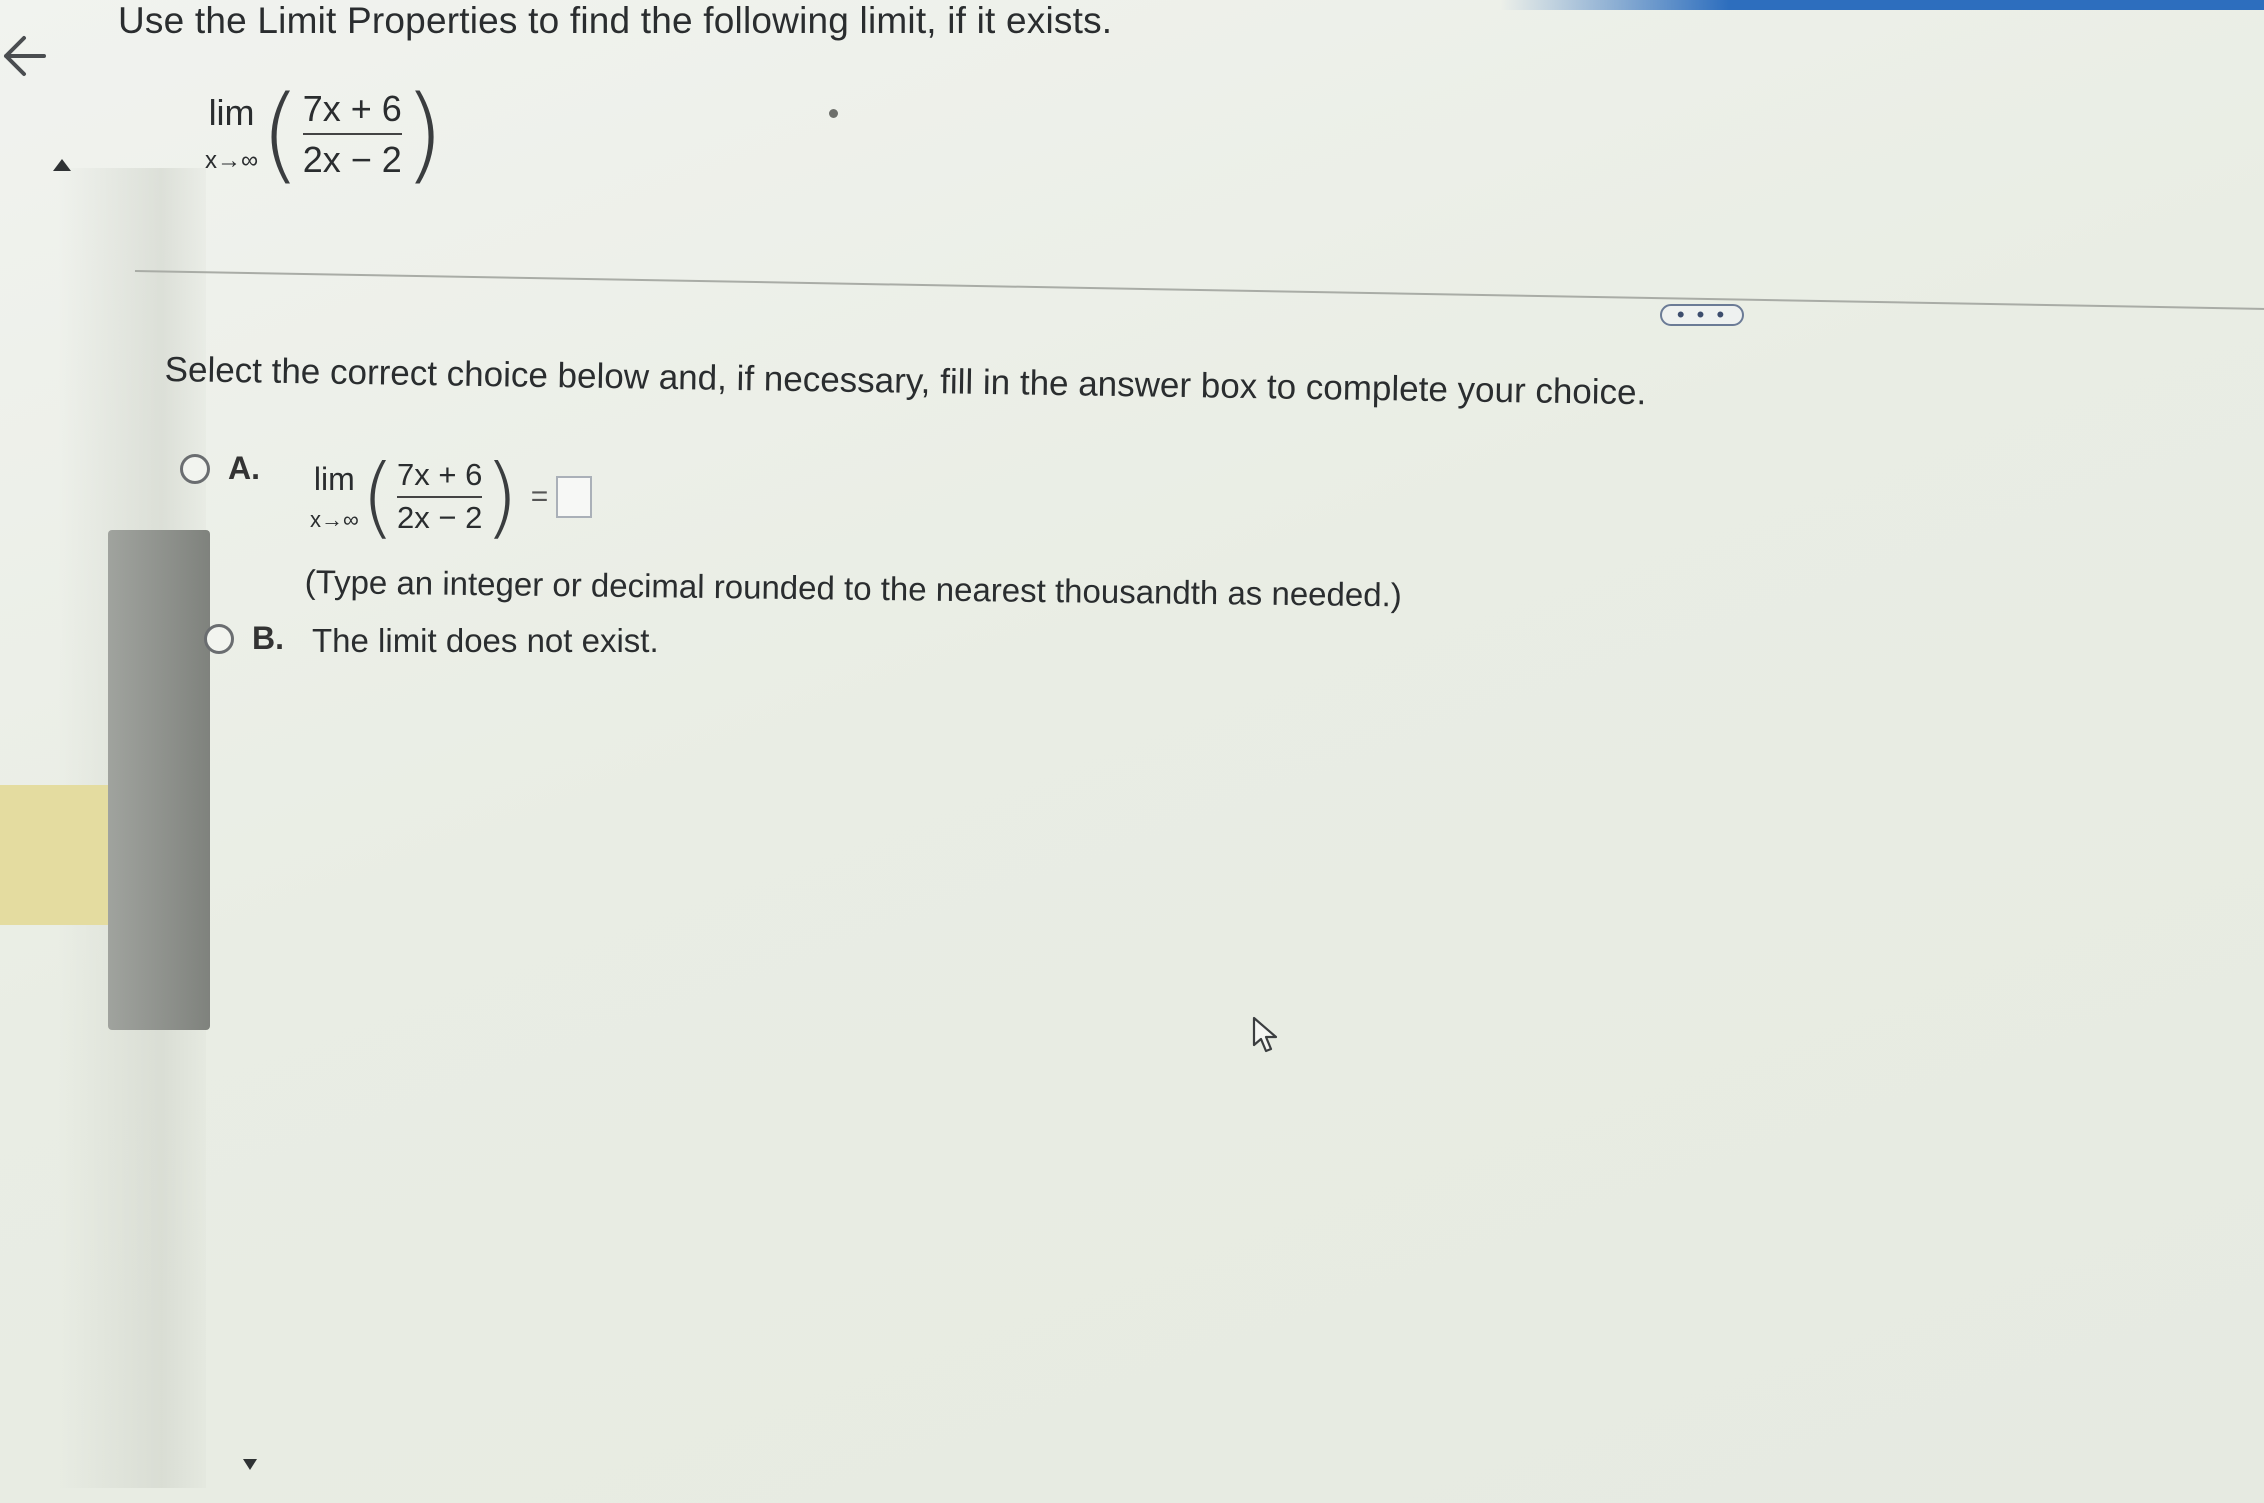  Describe the element at coordinates (1702, 315) in the screenshot. I see `more-options-button: • • •` at that location.